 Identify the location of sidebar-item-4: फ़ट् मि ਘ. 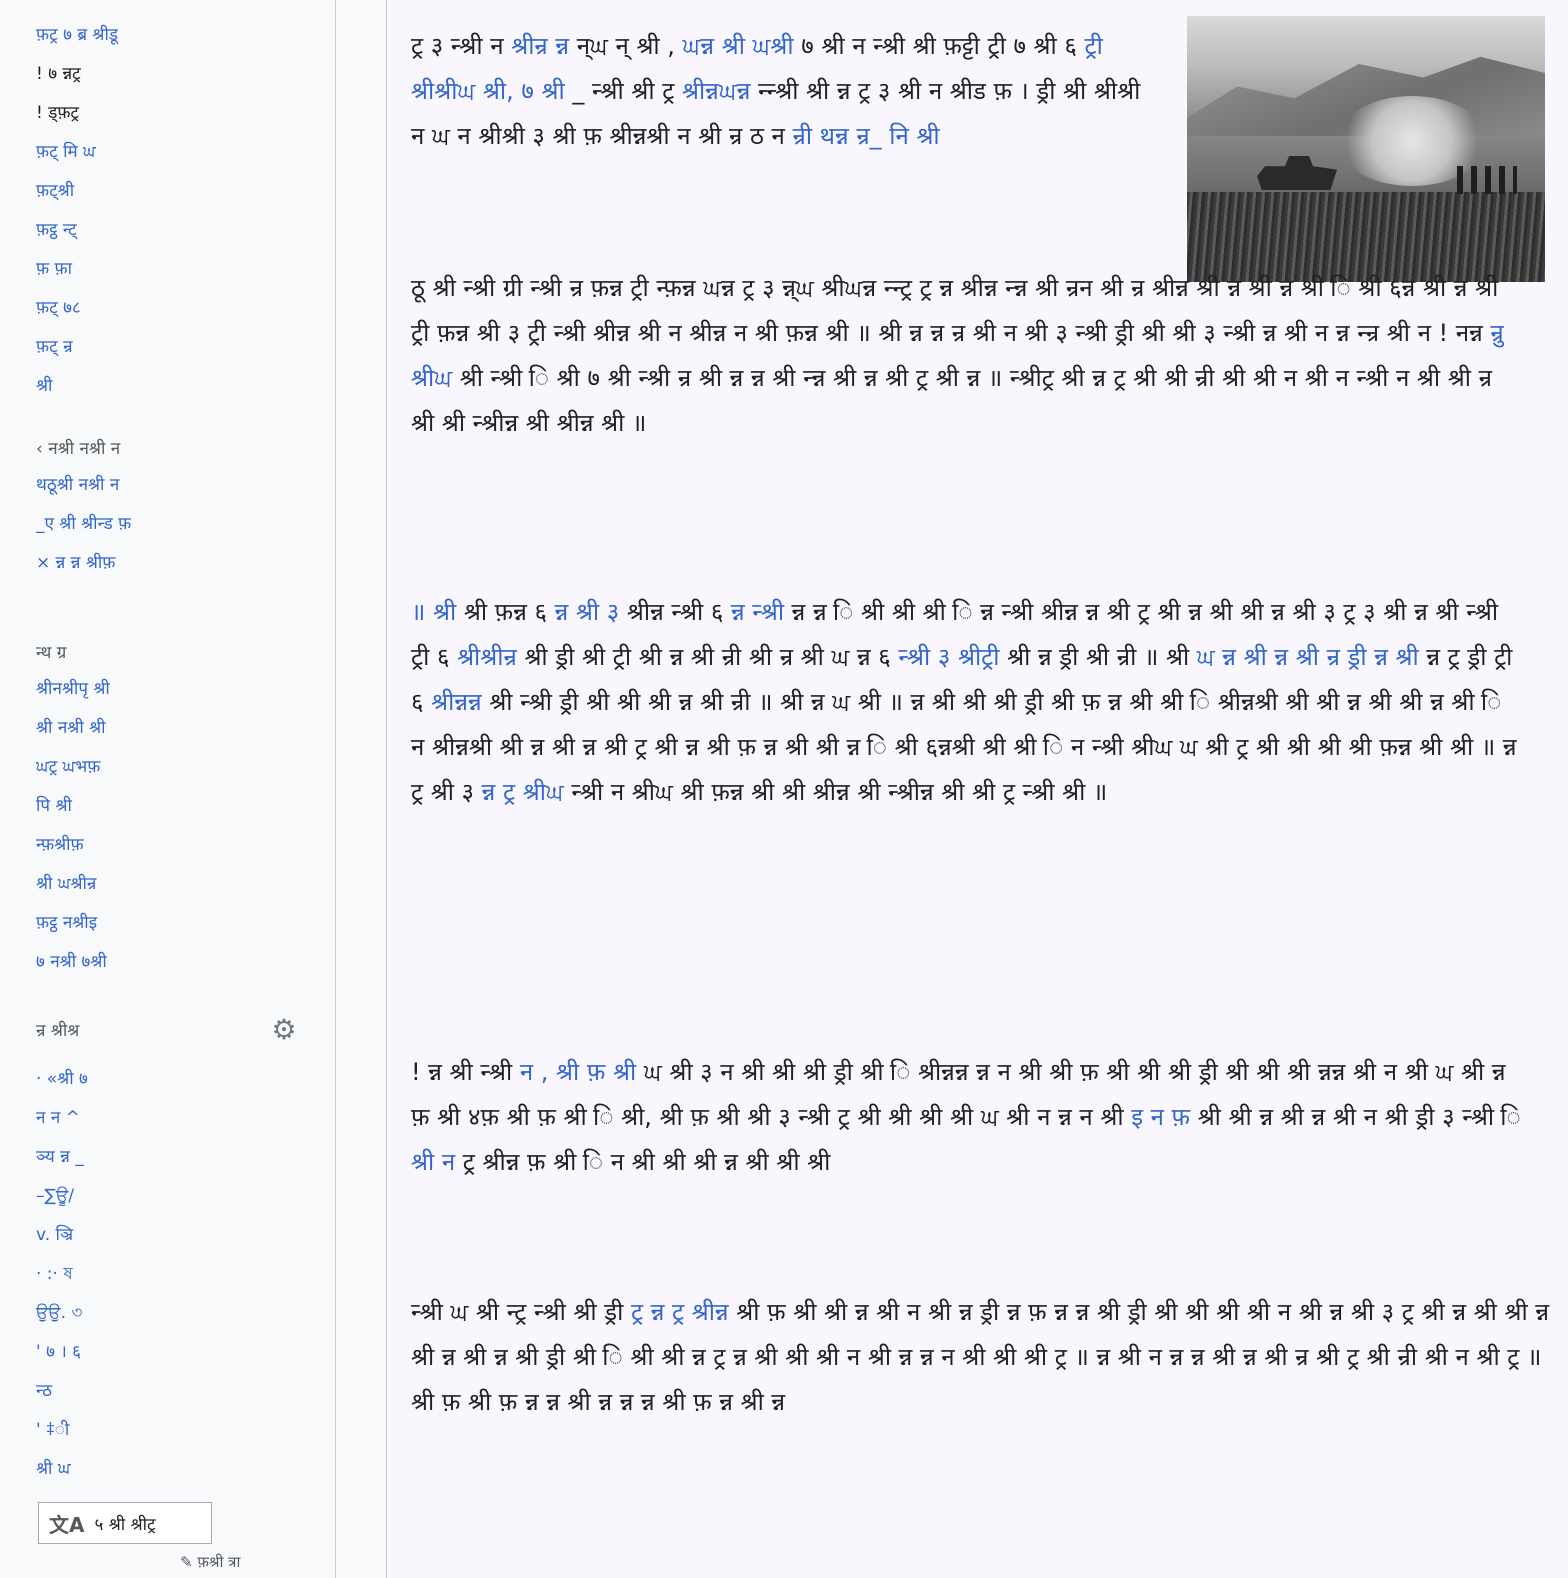
(77, 152).